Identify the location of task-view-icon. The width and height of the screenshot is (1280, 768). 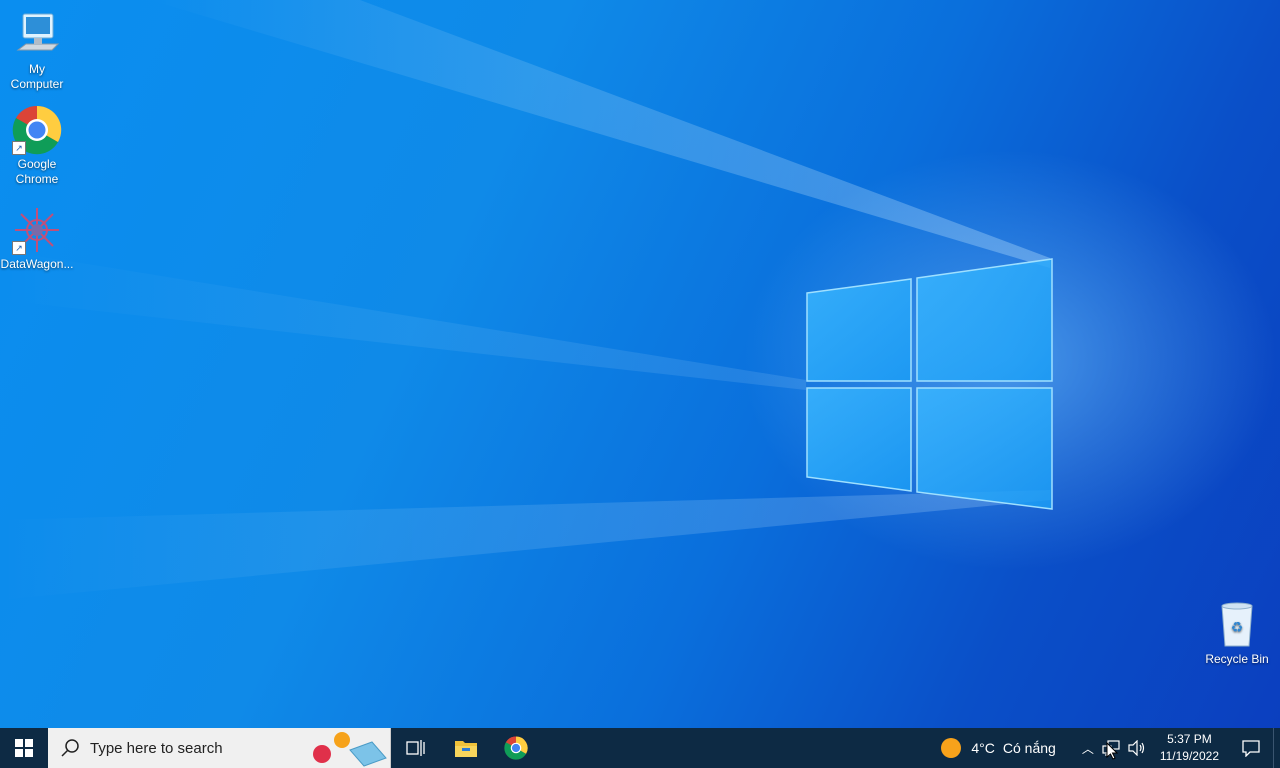
(415, 748).